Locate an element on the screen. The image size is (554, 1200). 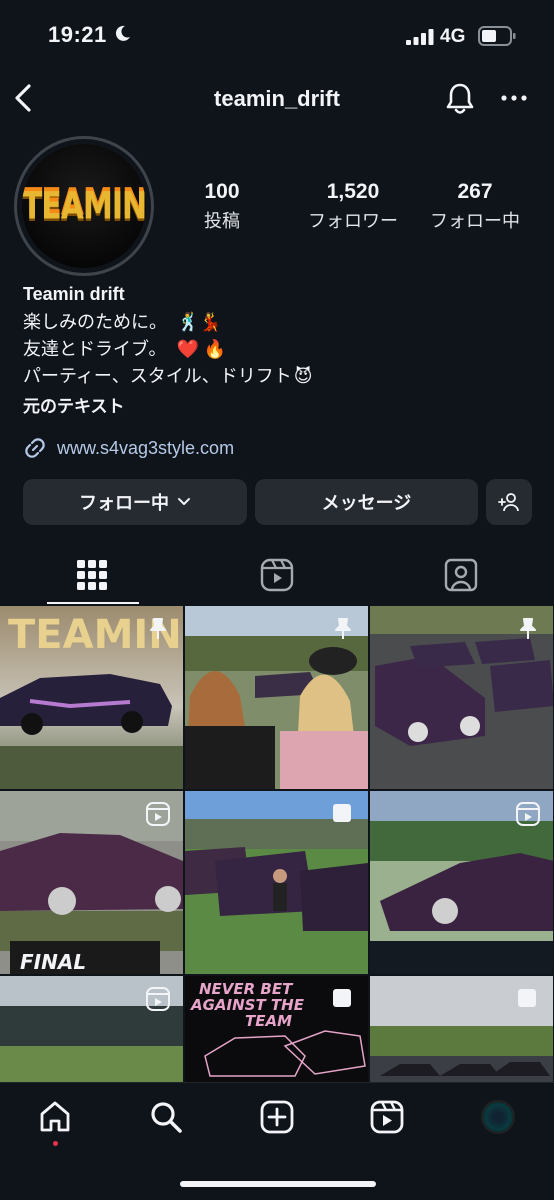
stat-followers-count: 1,520 is located at coordinates (353, 191).